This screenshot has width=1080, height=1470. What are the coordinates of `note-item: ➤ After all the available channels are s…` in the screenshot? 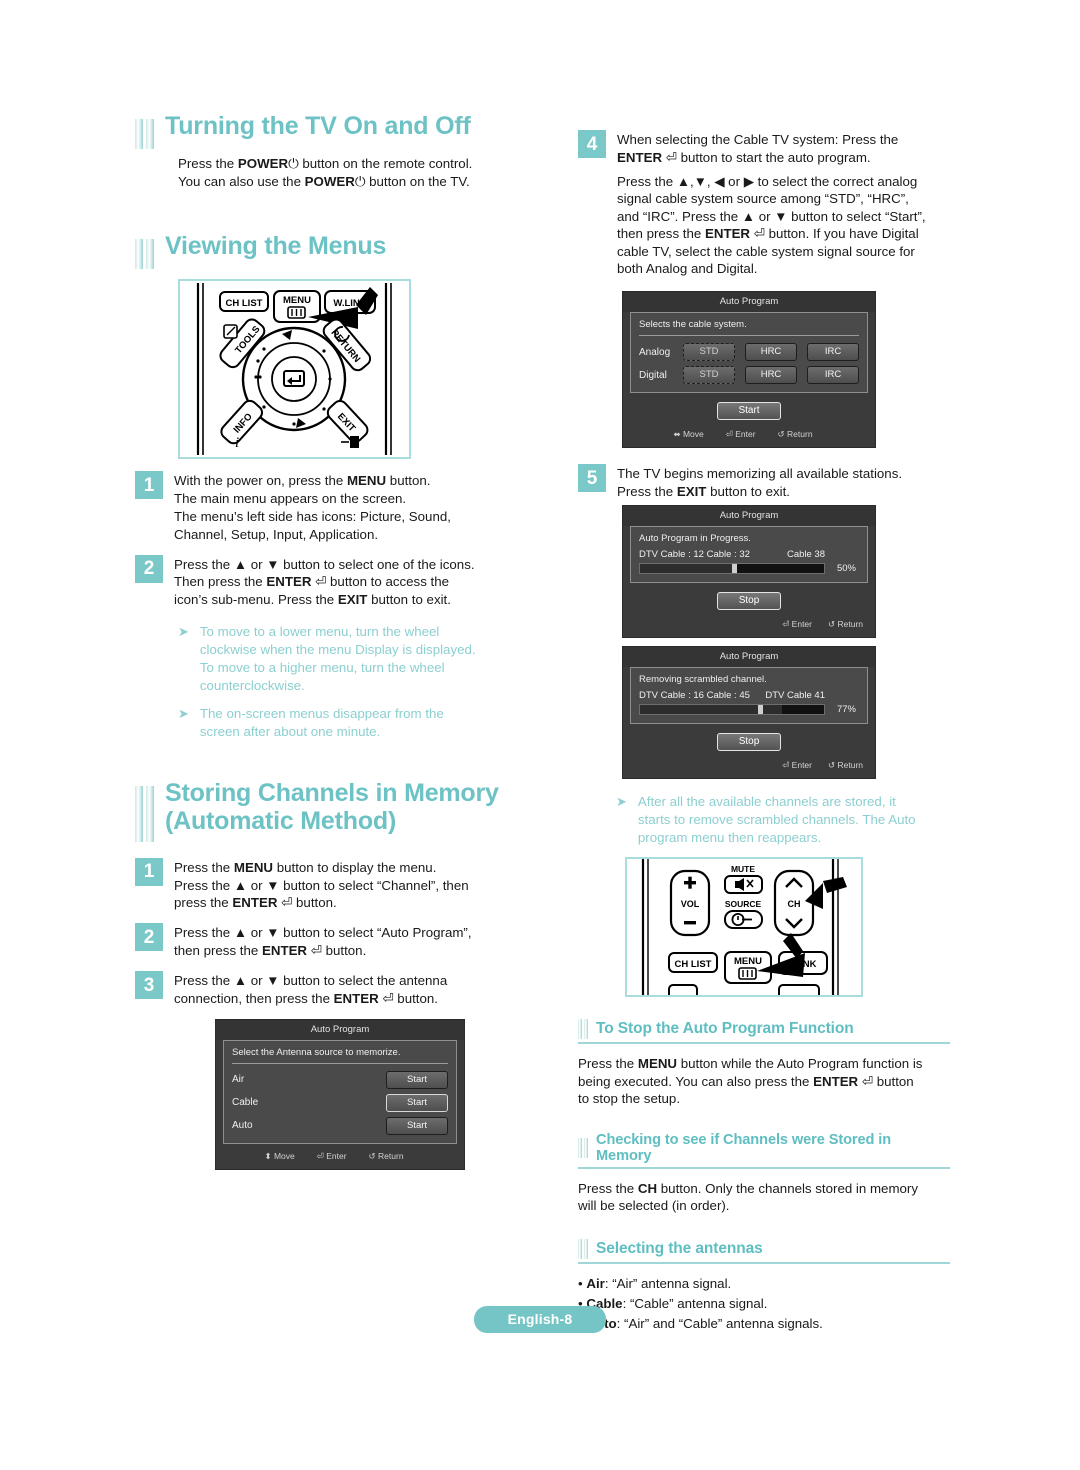 It's located at (783, 820).